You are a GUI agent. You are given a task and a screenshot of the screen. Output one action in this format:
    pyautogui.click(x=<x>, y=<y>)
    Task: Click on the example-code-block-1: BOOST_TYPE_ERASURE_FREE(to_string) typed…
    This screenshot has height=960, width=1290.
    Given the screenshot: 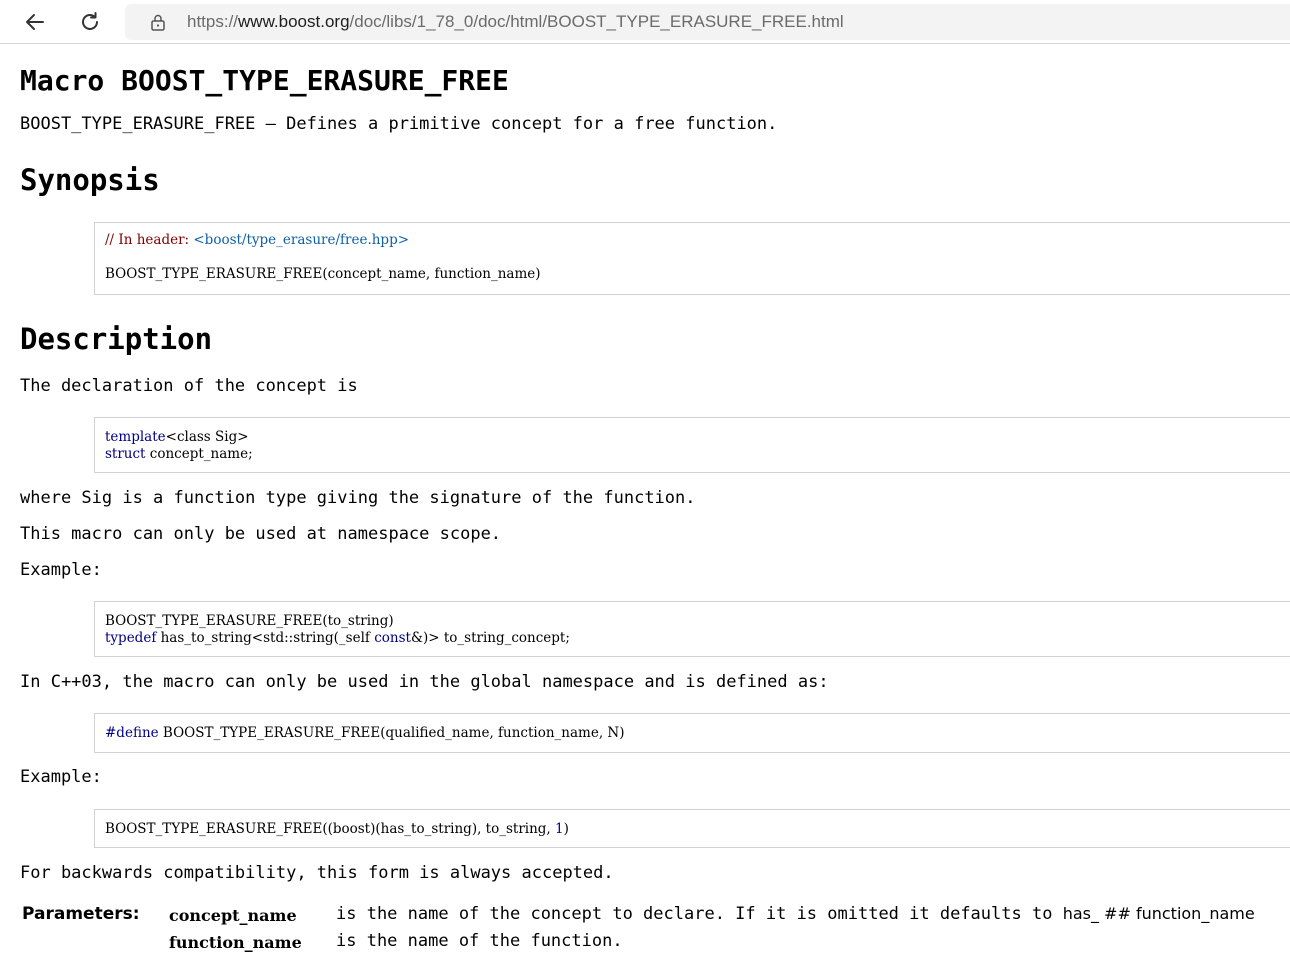 What is the action you would take?
    pyautogui.click(x=692, y=629)
    